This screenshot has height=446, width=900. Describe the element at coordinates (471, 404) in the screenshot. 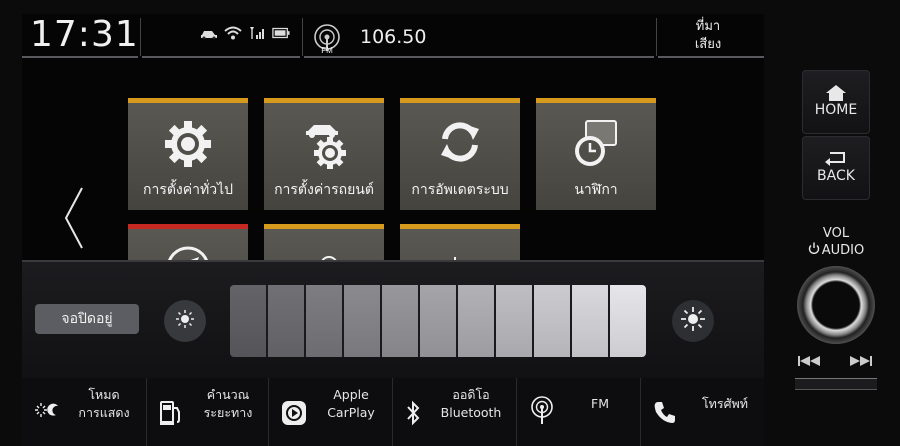

I see `bottom-item-label: ออดิโอ Bluetooth` at that location.